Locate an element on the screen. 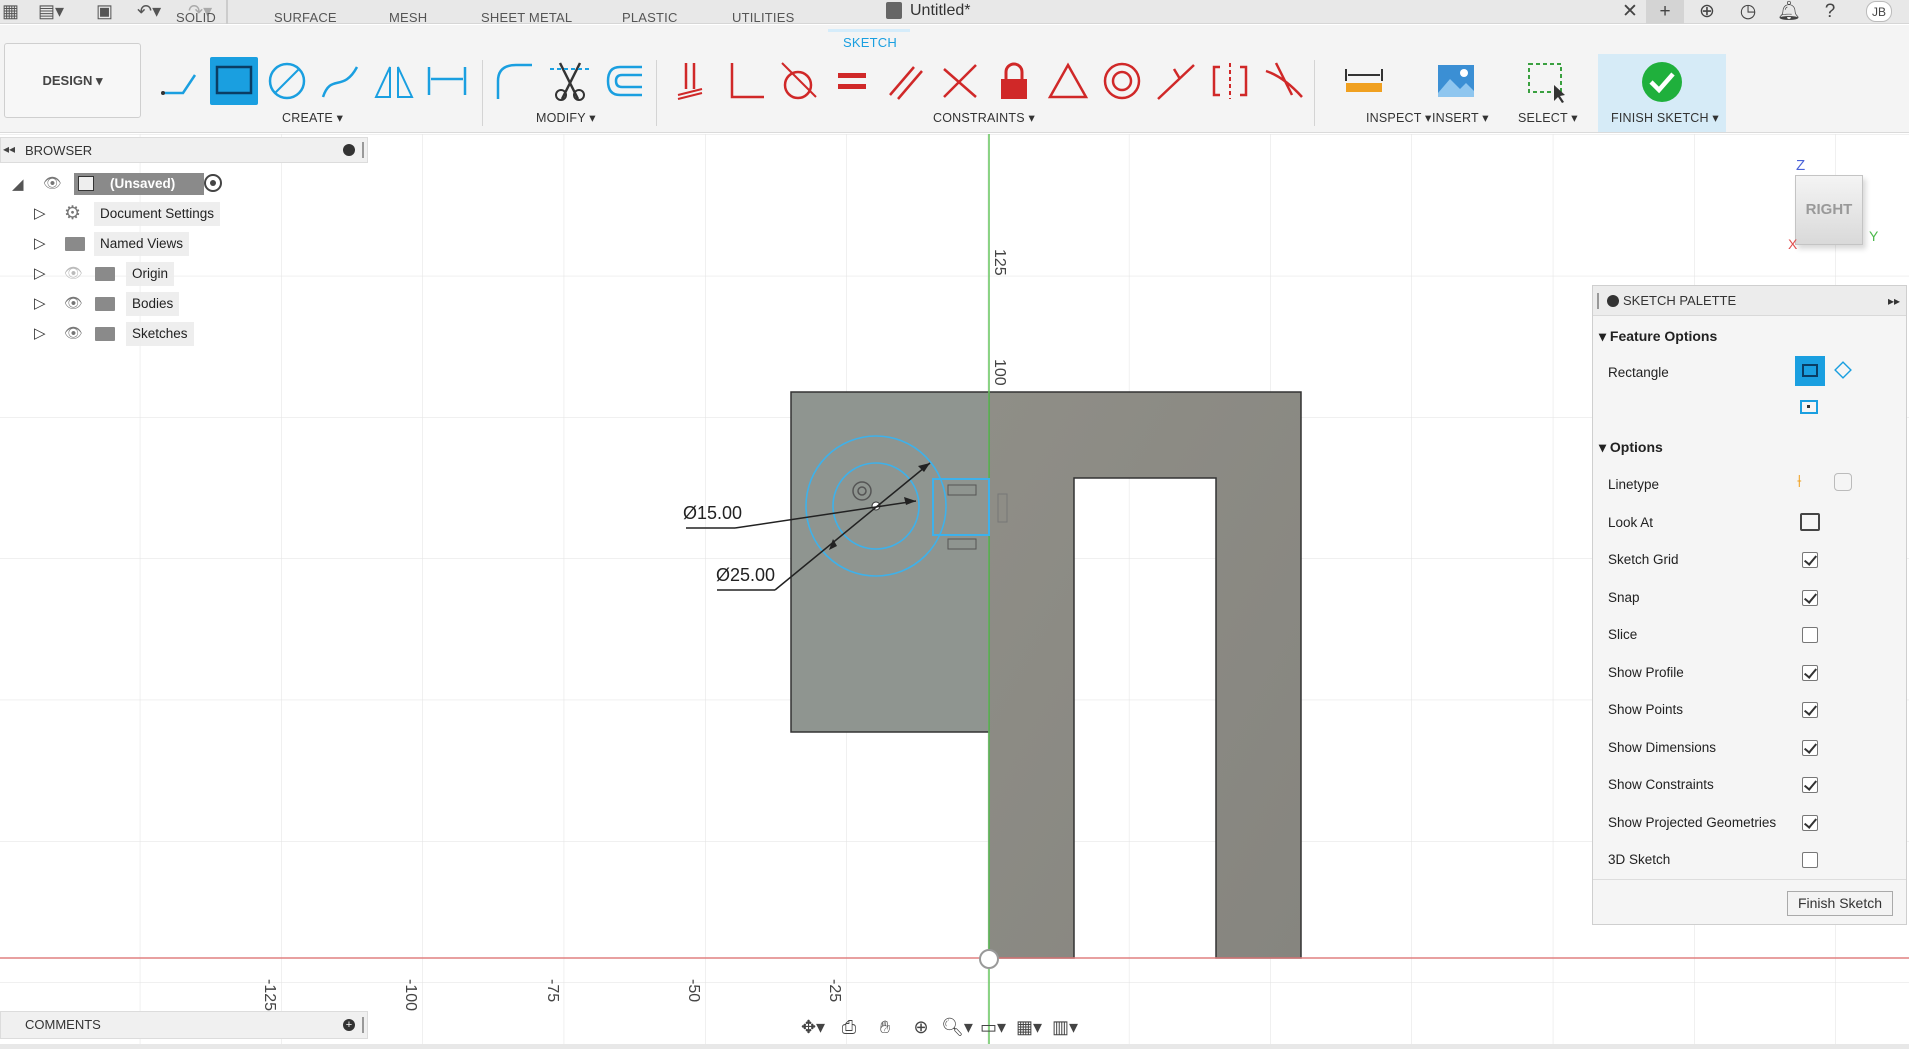 The width and height of the screenshot is (1909, 1049). collapse-root-icon: ◢ is located at coordinates (18, 184).